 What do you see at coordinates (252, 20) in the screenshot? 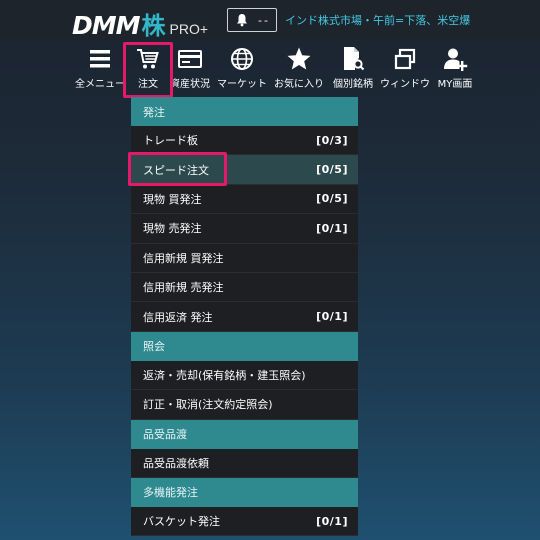
I see `notification-button: --` at bounding box center [252, 20].